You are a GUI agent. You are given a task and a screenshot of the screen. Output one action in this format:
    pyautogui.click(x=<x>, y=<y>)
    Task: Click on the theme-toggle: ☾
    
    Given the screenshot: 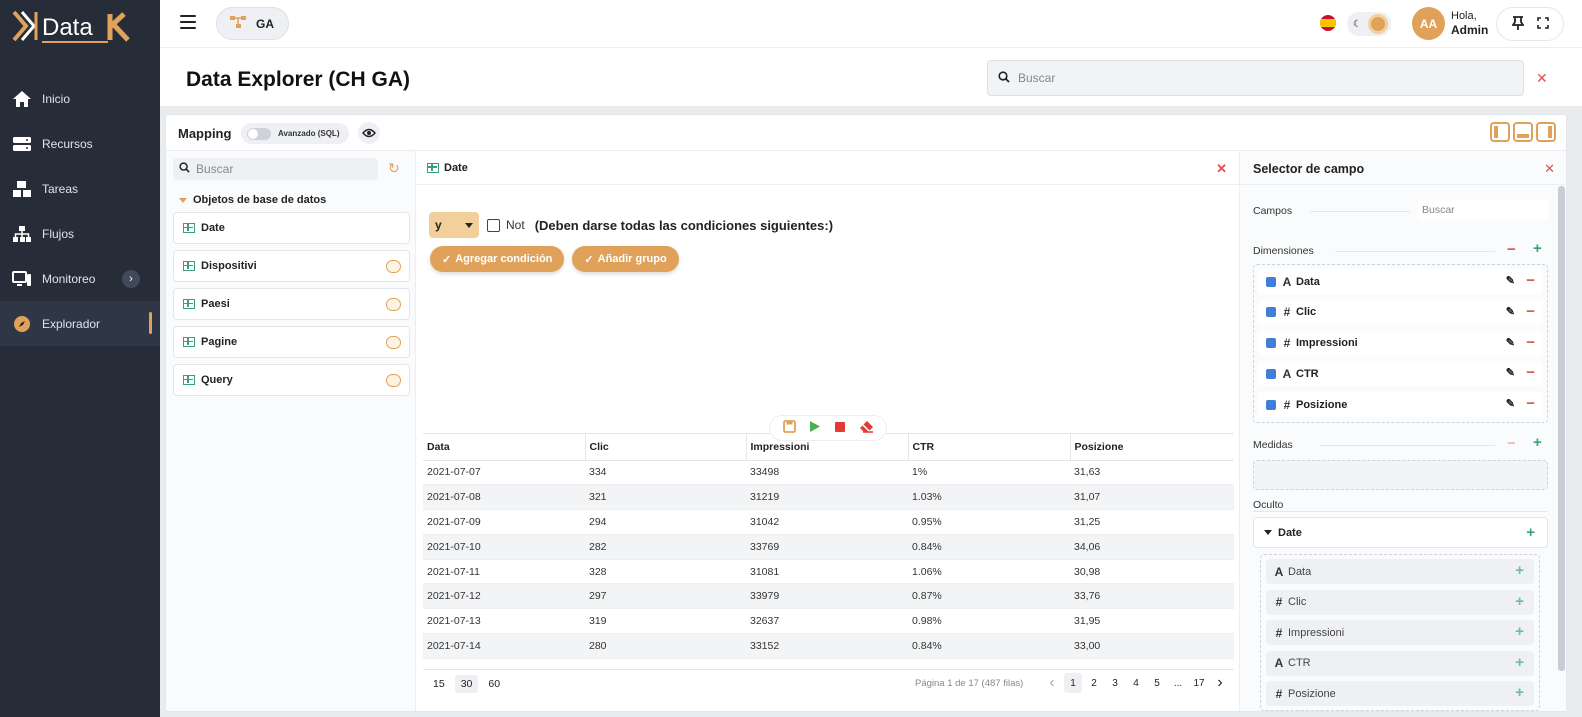 What is the action you would take?
    pyautogui.click(x=1369, y=24)
    